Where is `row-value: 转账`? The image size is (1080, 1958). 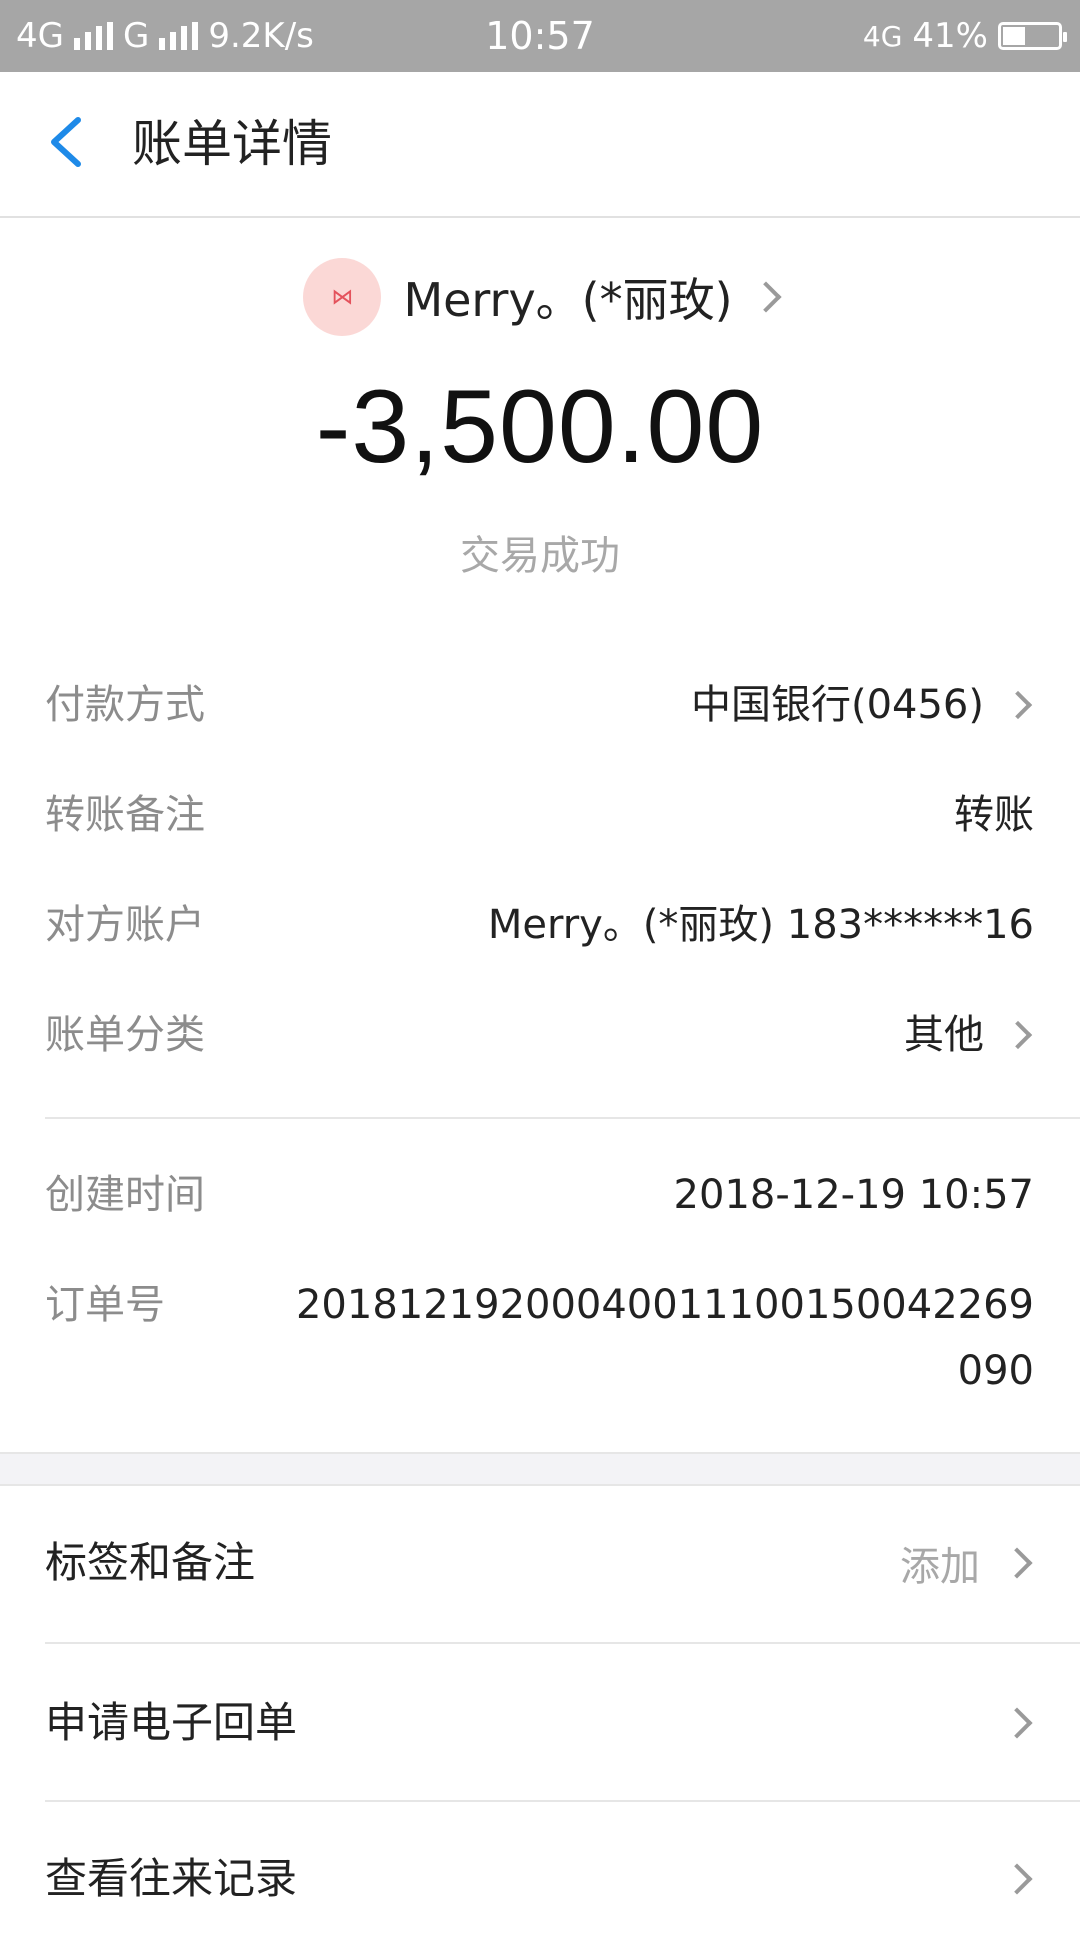
row-value: 转账 is located at coordinates (994, 815).